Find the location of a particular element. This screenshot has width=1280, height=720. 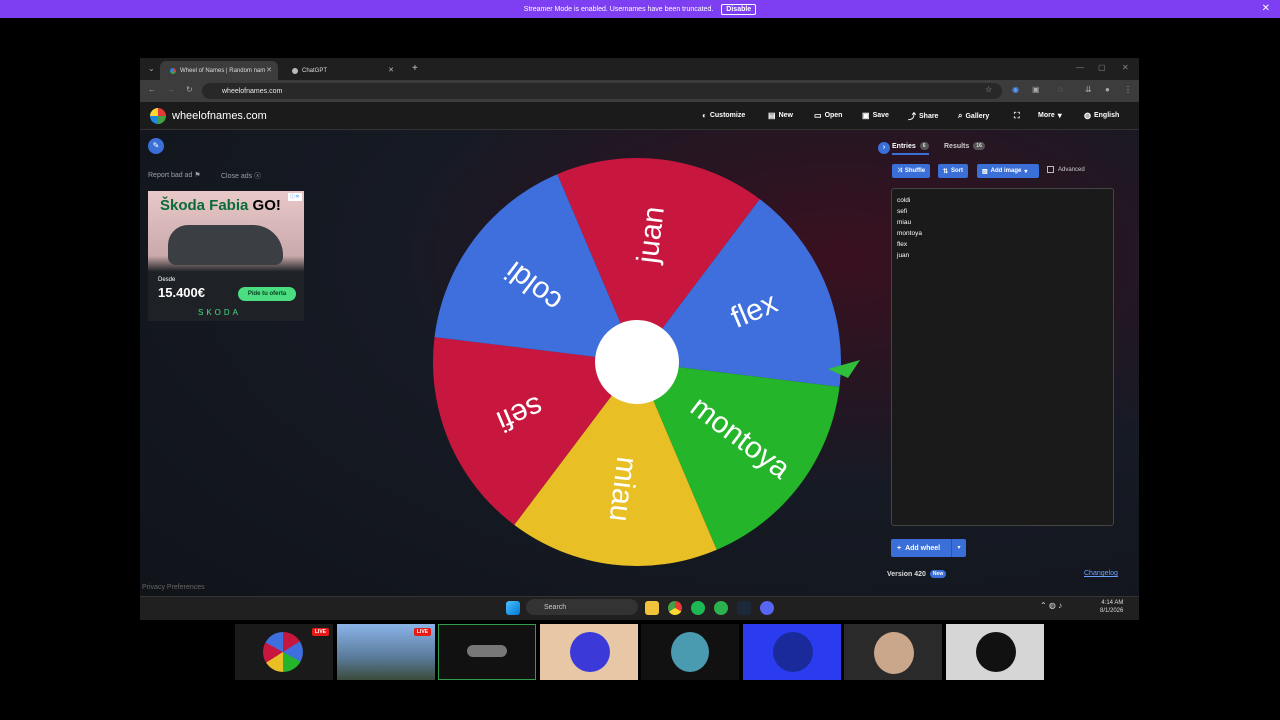

version-text: Version 420 is located at coordinates (906, 574).